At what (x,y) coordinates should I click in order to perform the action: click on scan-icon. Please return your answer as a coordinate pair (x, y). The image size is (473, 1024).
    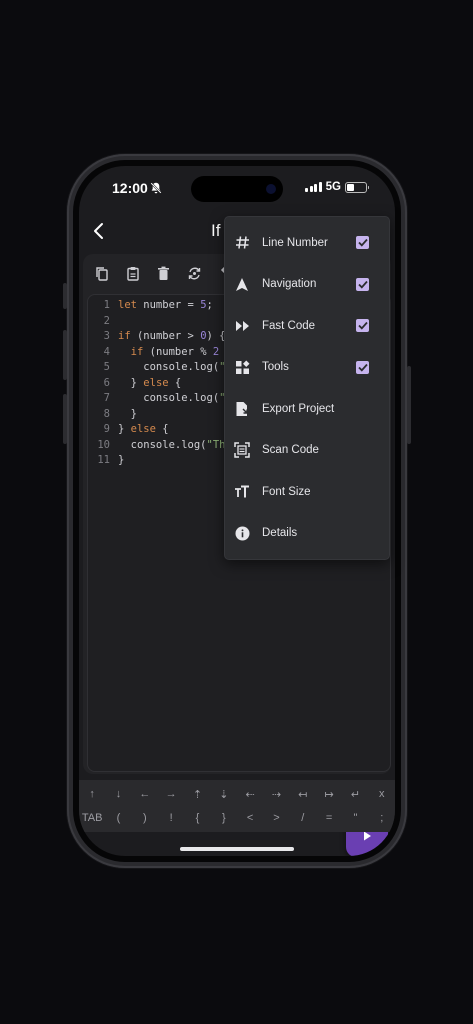
    Looking at the image, I should click on (242, 450).